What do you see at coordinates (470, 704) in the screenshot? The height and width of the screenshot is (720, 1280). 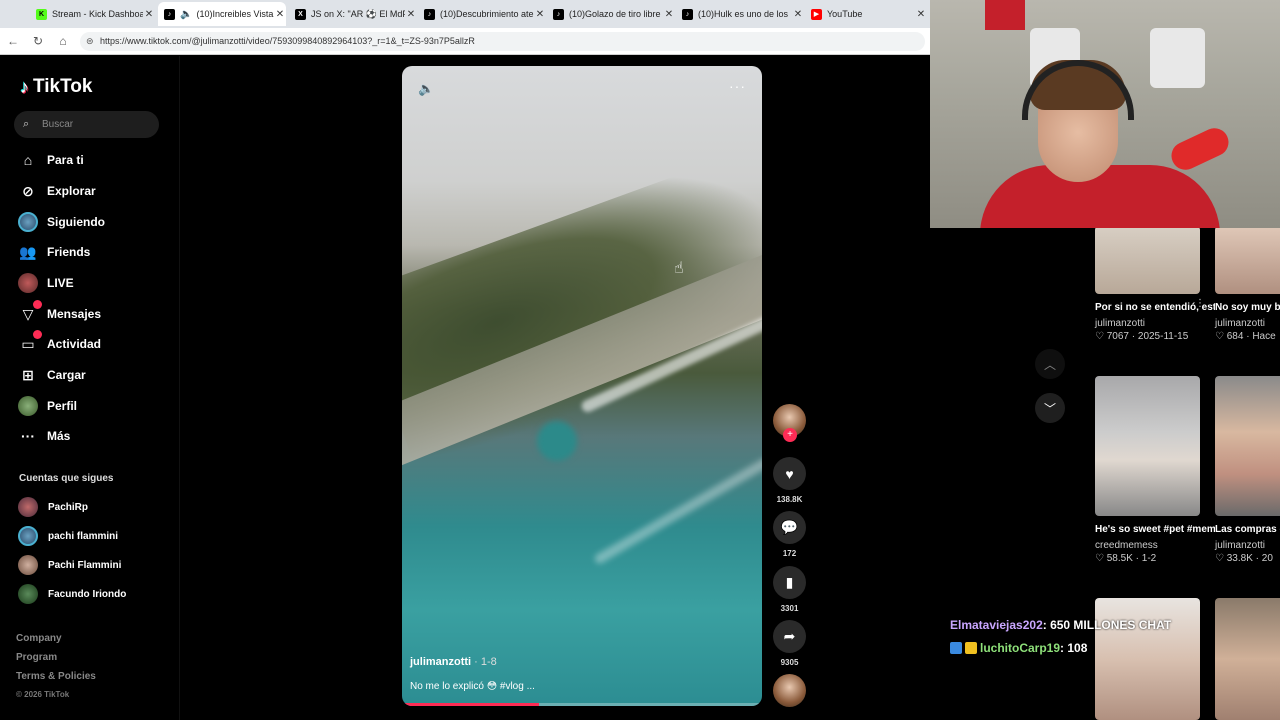 I see `video-progress-fill` at bounding box center [470, 704].